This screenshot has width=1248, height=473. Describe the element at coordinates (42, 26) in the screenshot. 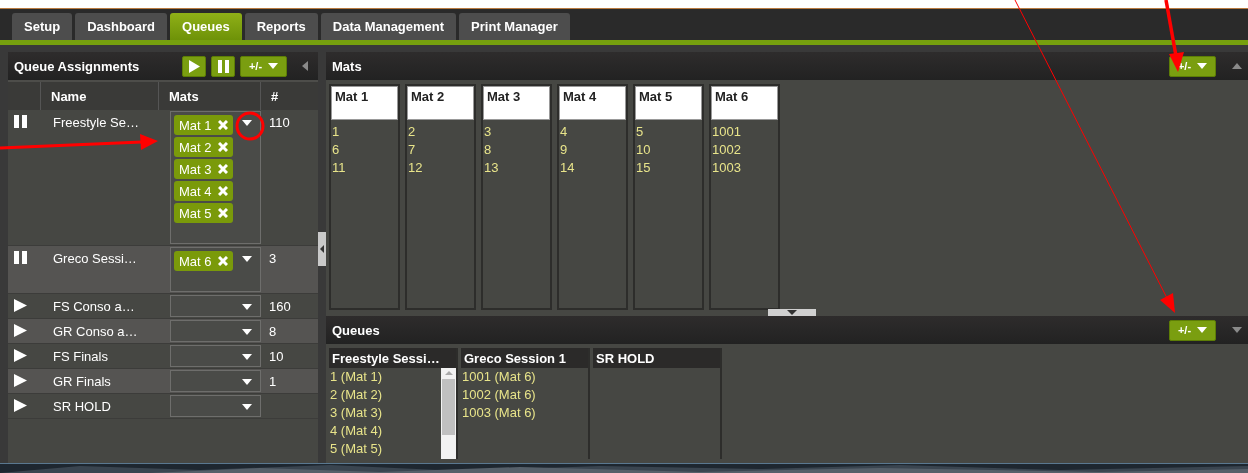

I see `nav-tab: Setup` at that location.